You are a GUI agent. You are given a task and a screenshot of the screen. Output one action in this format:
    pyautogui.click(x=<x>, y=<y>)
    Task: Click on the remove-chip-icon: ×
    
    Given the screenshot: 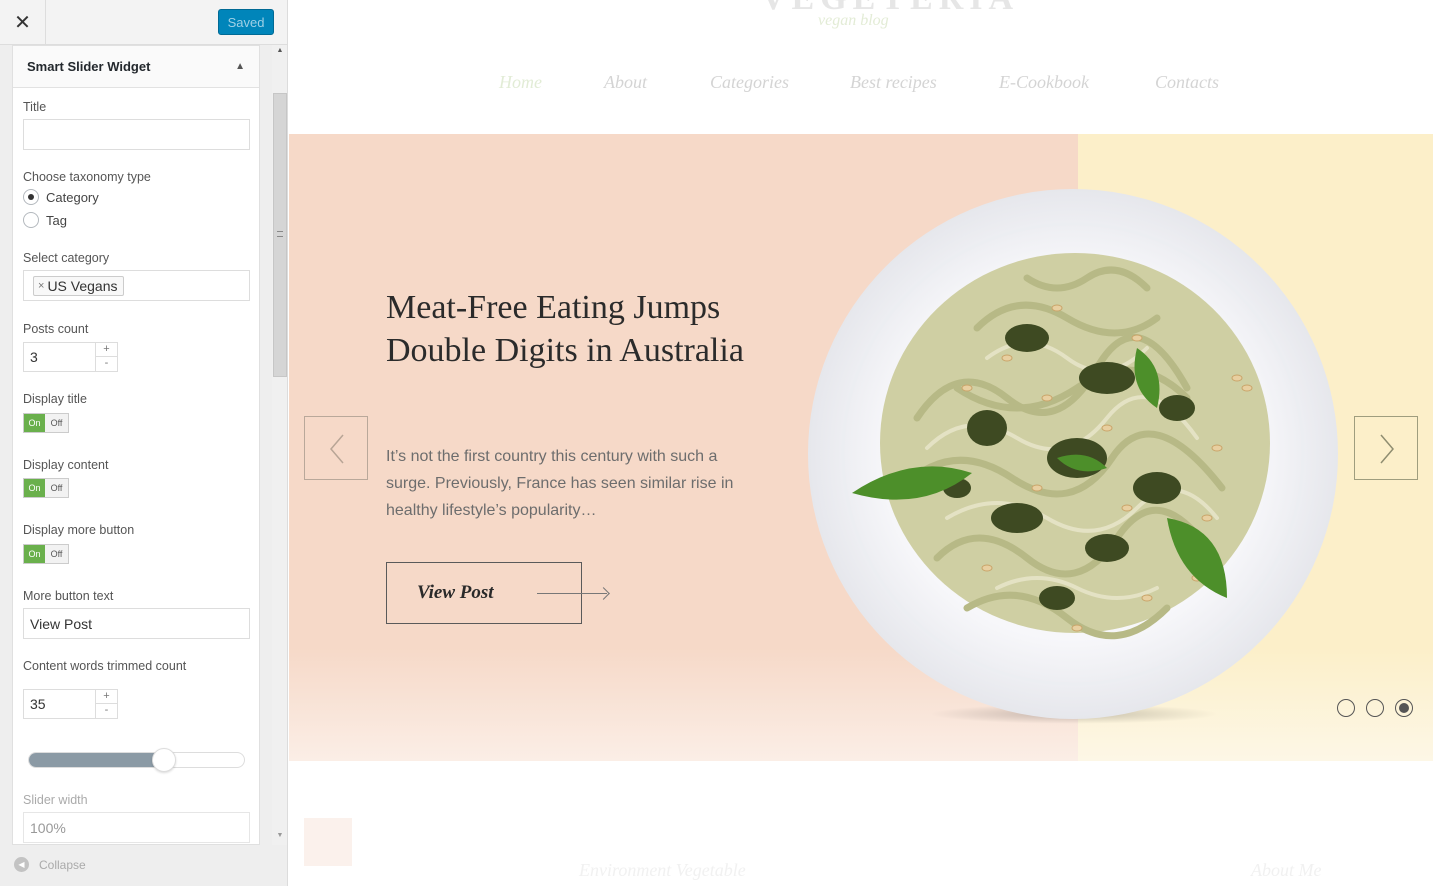 What is the action you would take?
    pyautogui.click(x=41, y=286)
    